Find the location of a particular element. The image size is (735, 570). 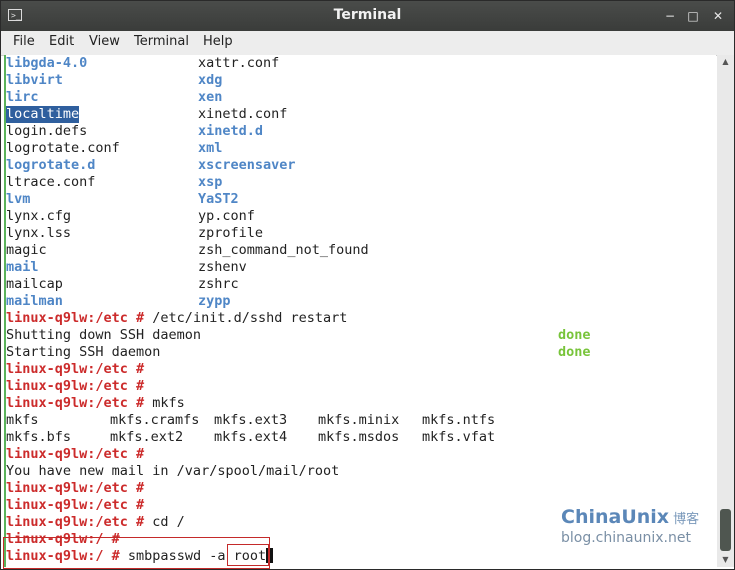

argument-highlight-box is located at coordinates (248, 555).